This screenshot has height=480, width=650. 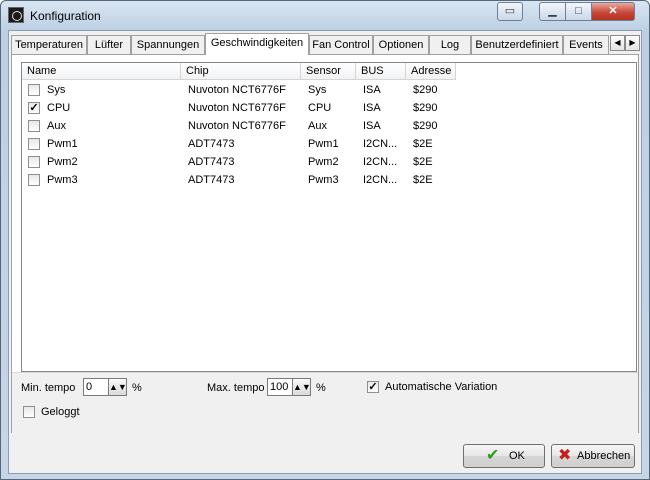 I want to click on row-checkbox: ✓, so click(x=34, y=108).